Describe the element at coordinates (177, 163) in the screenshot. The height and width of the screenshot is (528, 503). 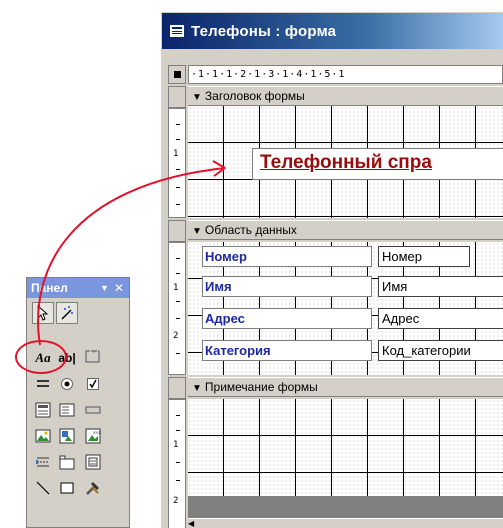
I see `vertical-ruler-header: 1` at that location.